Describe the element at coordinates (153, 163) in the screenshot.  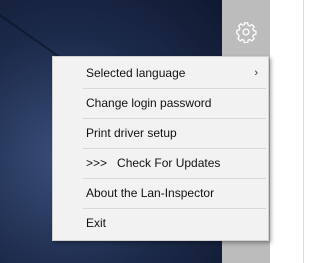
I see `menu-item-label: >>> Check For Updates` at that location.